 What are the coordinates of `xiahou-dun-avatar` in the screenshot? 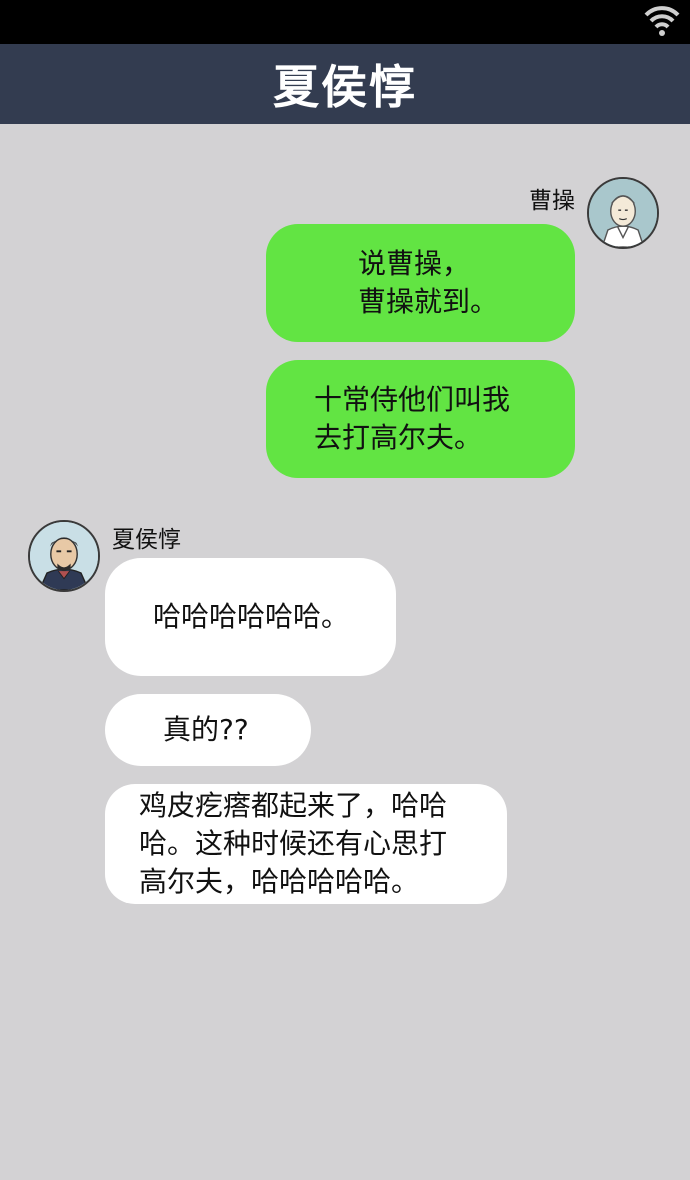 It's located at (64, 556).